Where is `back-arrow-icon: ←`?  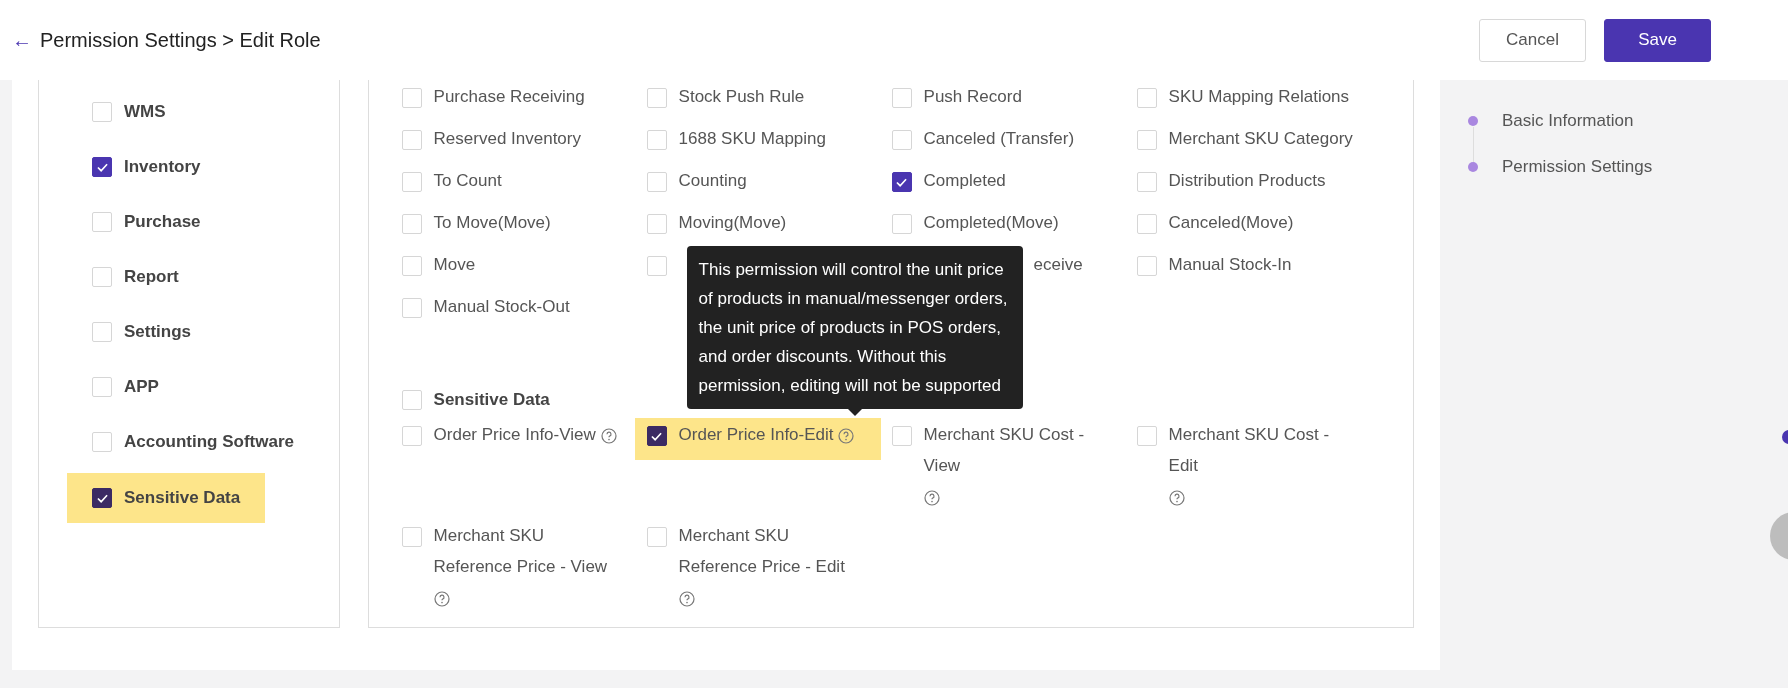
back-arrow-icon: ← is located at coordinates (22, 40).